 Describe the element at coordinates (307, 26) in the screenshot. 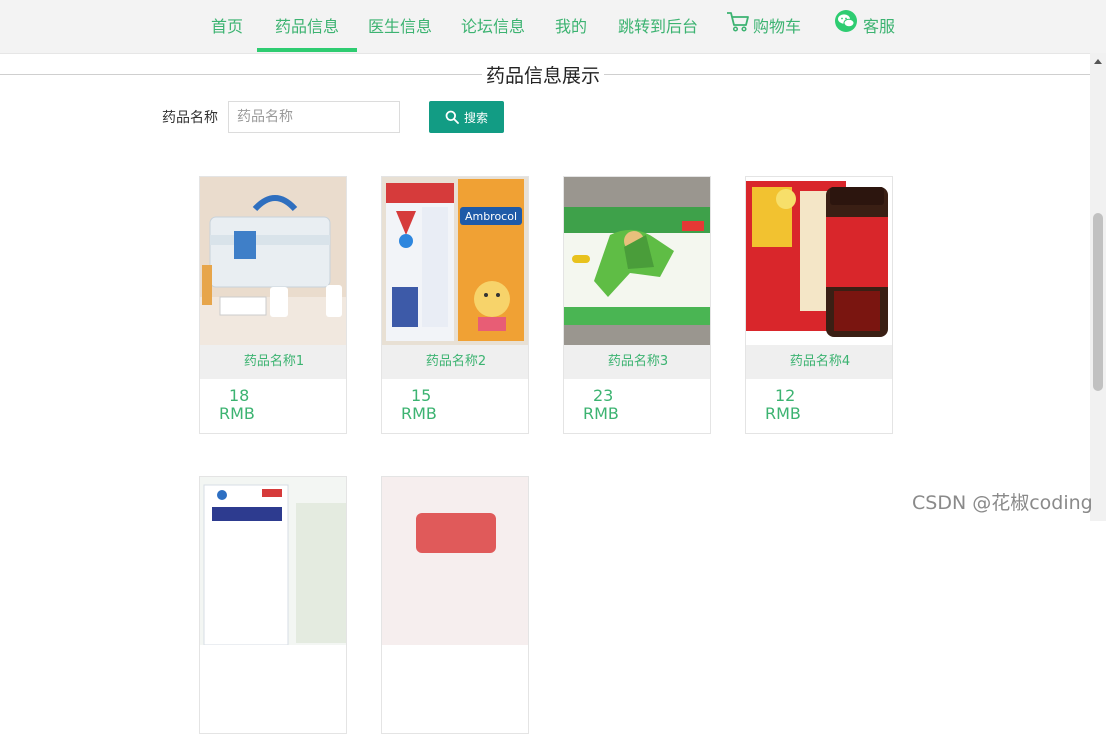

I see `nav-medicine-info: 药品信息` at that location.